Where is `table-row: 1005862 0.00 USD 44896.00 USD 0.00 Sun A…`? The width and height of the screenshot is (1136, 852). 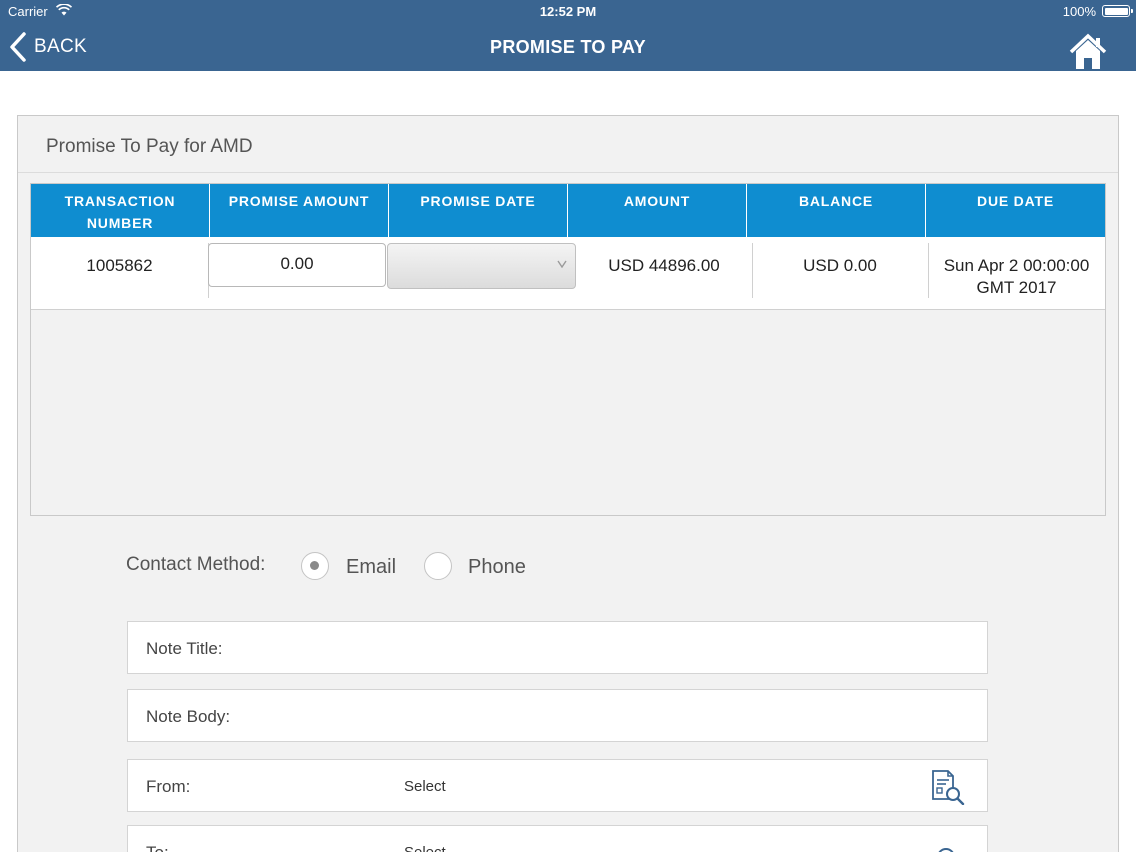
table-row: 1005862 0.00 USD 44896.00 USD 0.00 Sun A… is located at coordinates (568, 273).